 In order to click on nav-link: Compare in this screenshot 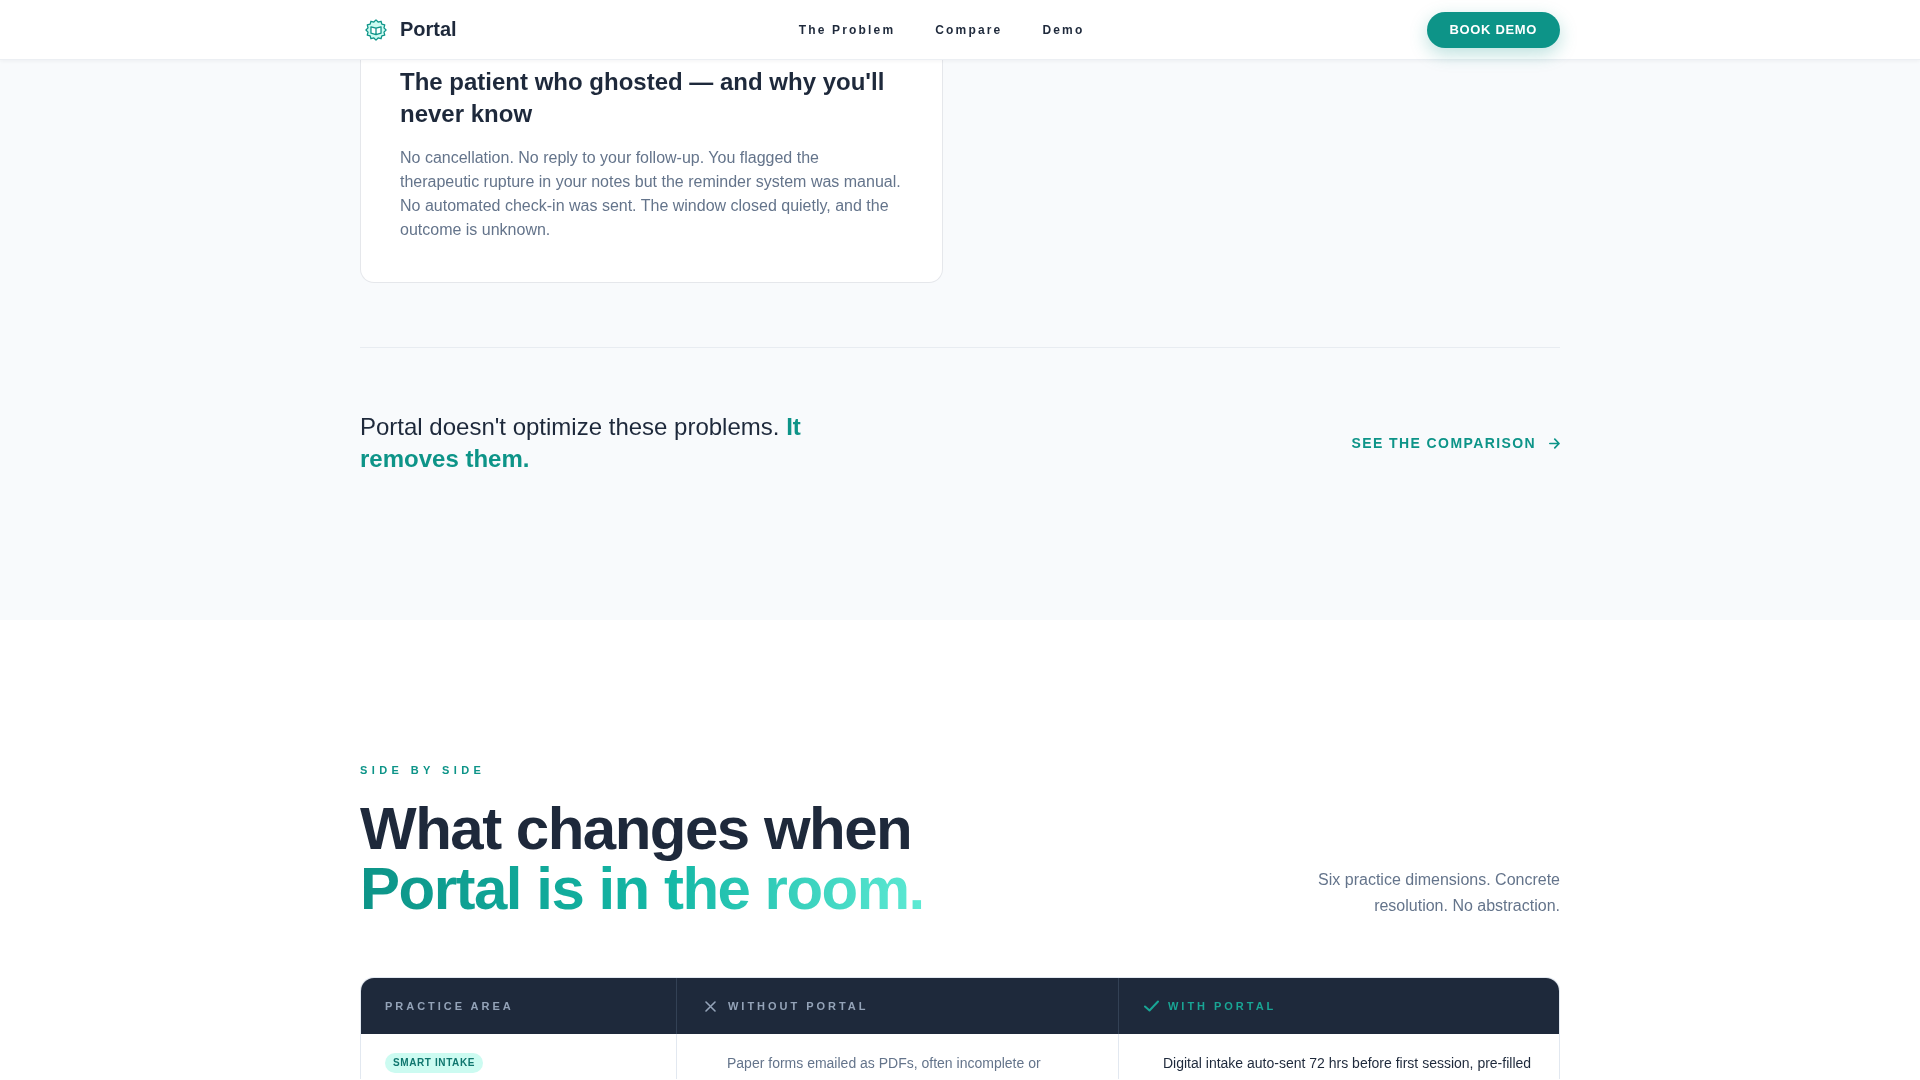, I will do `click(969, 29)`.